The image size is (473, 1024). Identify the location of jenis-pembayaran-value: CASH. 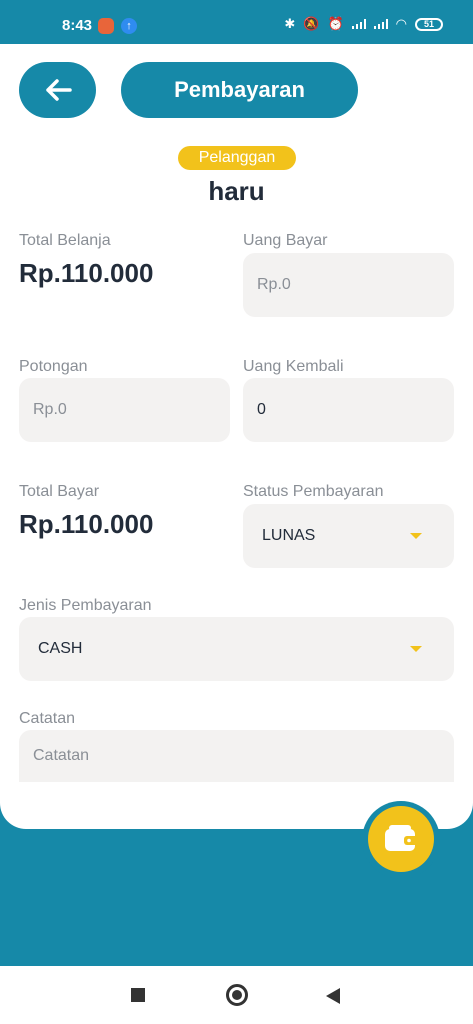
(60, 648).